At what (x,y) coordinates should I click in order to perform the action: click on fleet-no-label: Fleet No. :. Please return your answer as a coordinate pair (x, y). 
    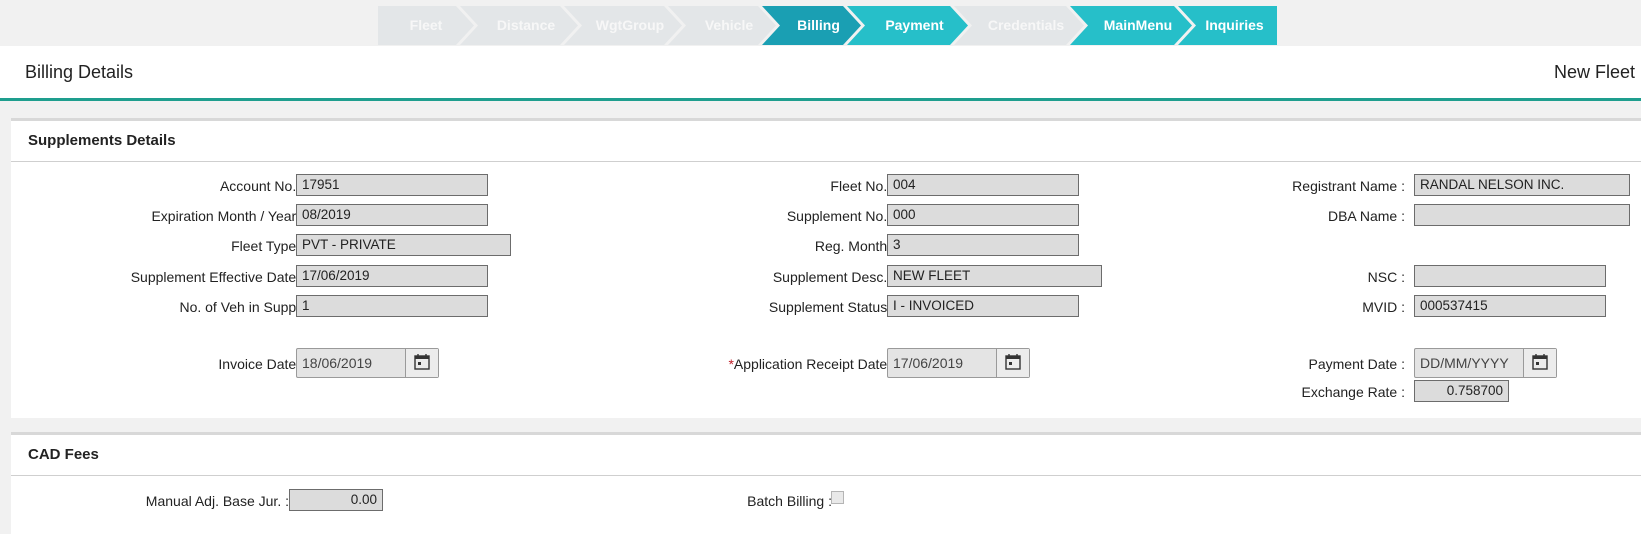
    Looking at the image, I should click on (862, 186).